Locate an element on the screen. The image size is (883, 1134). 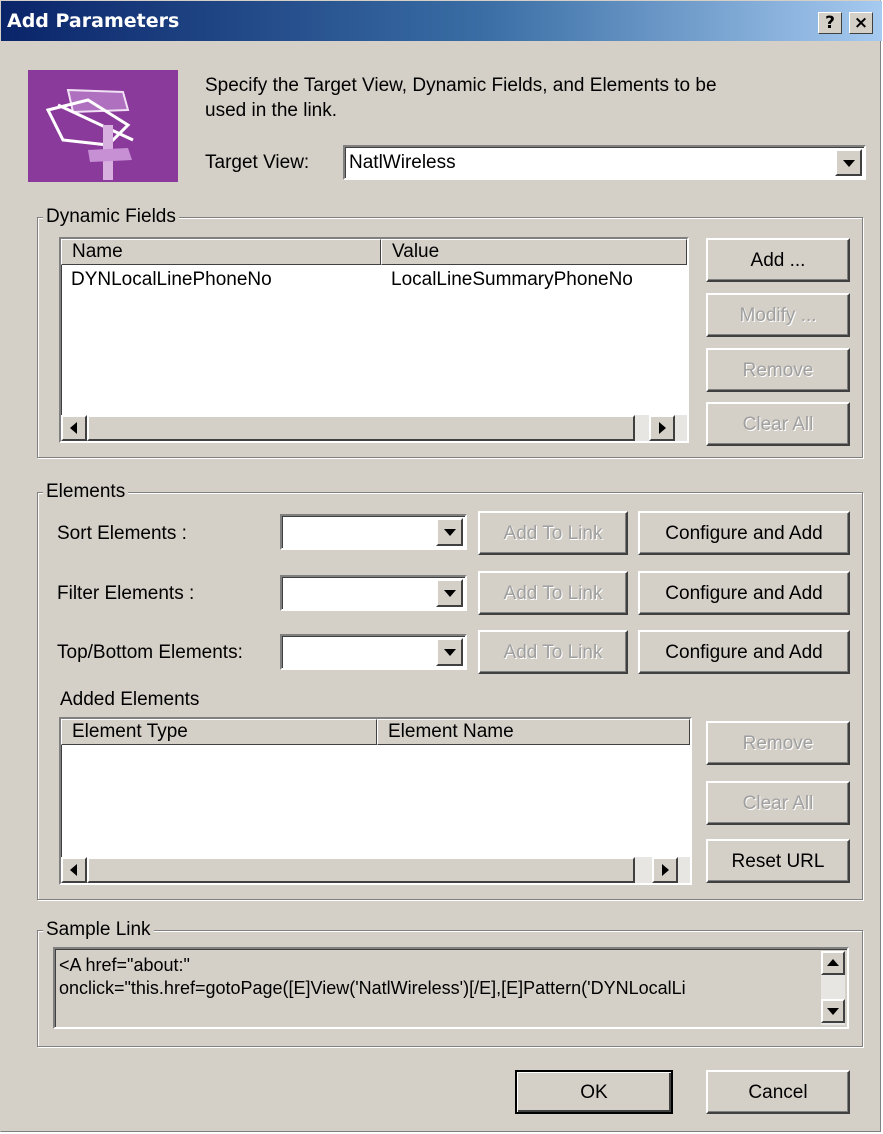
clear-all-fields-button: Clear All is located at coordinates (778, 424).